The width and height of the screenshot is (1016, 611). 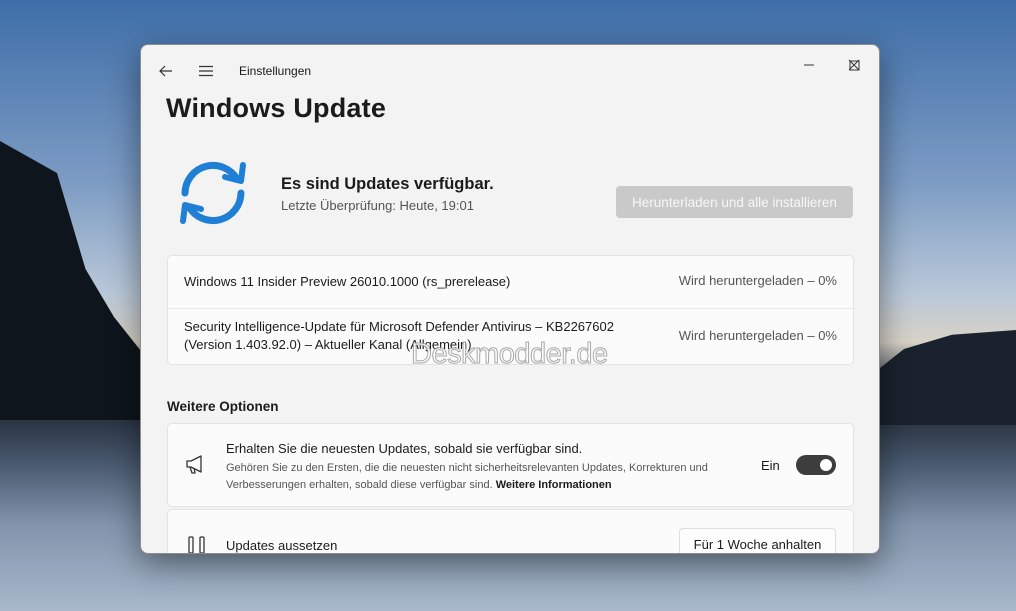 What do you see at coordinates (936, 377) in the screenshot?
I see `background-mountain-right` at bounding box center [936, 377].